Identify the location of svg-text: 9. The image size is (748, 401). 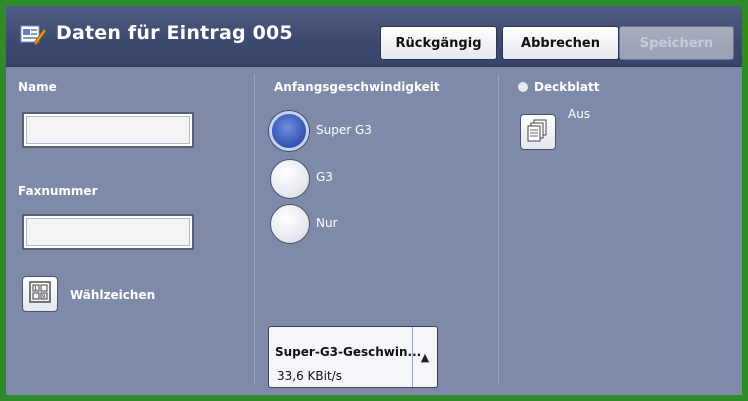
(43, 297).